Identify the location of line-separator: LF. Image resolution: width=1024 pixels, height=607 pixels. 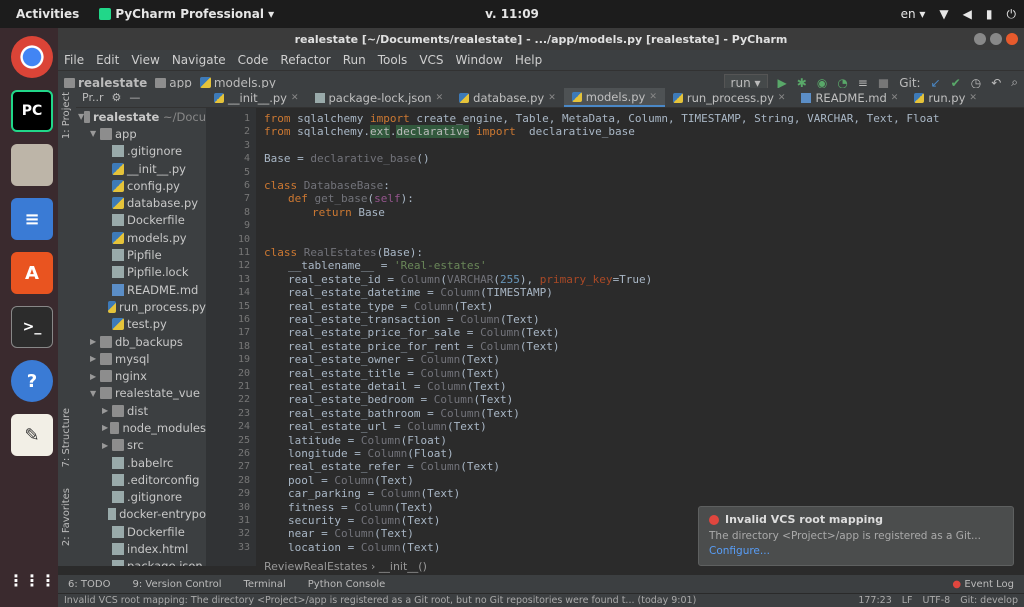
(907, 600).